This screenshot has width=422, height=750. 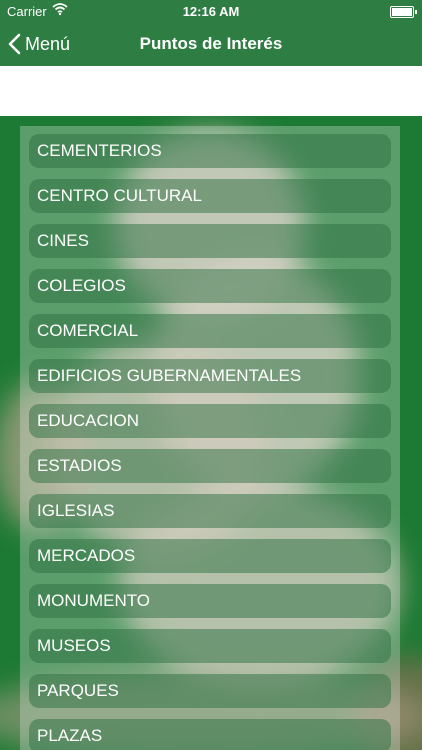 What do you see at coordinates (210, 601) in the screenshot?
I see `category-item: MONUMENTO` at bounding box center [210, 601].